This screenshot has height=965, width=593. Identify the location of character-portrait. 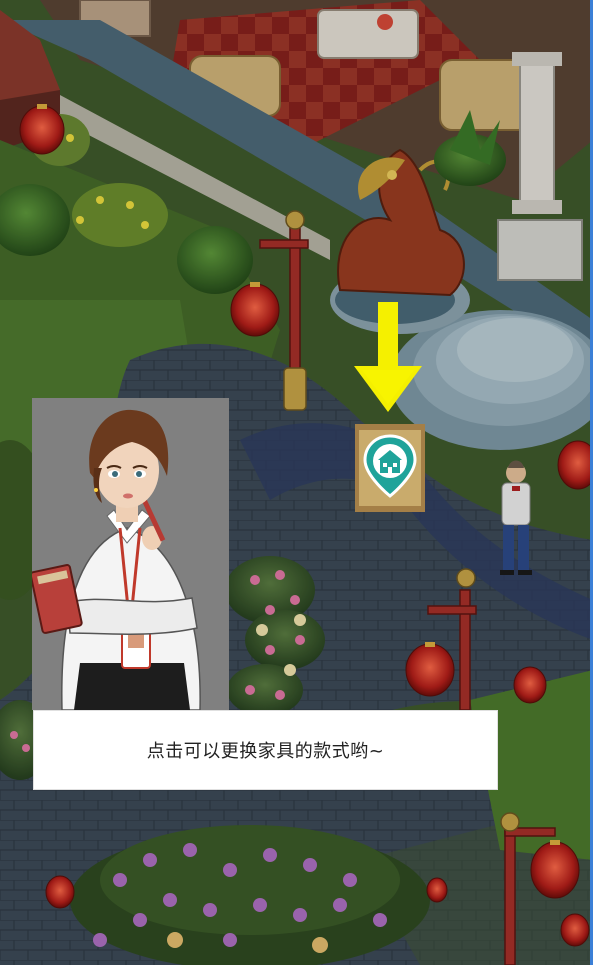
(130, 554).